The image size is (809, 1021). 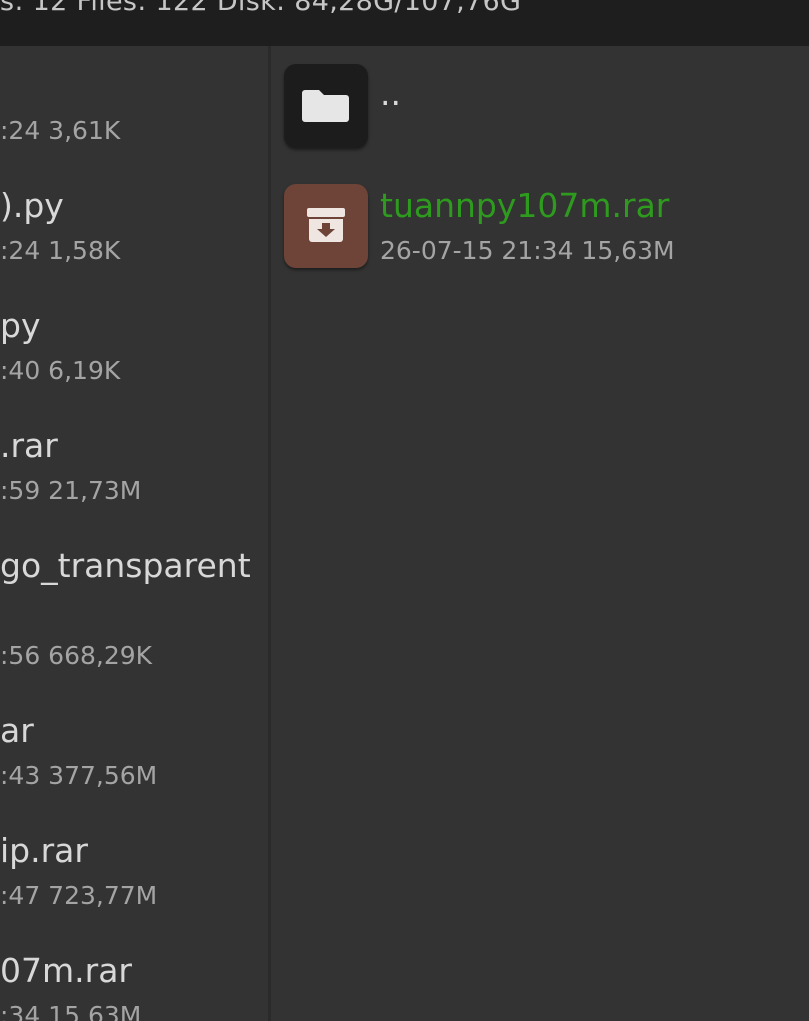 What do you see at coordinates (60, 370) in the screenshot?
I see `file-meta: :40 6,19K` at bounding box center [60, 370].